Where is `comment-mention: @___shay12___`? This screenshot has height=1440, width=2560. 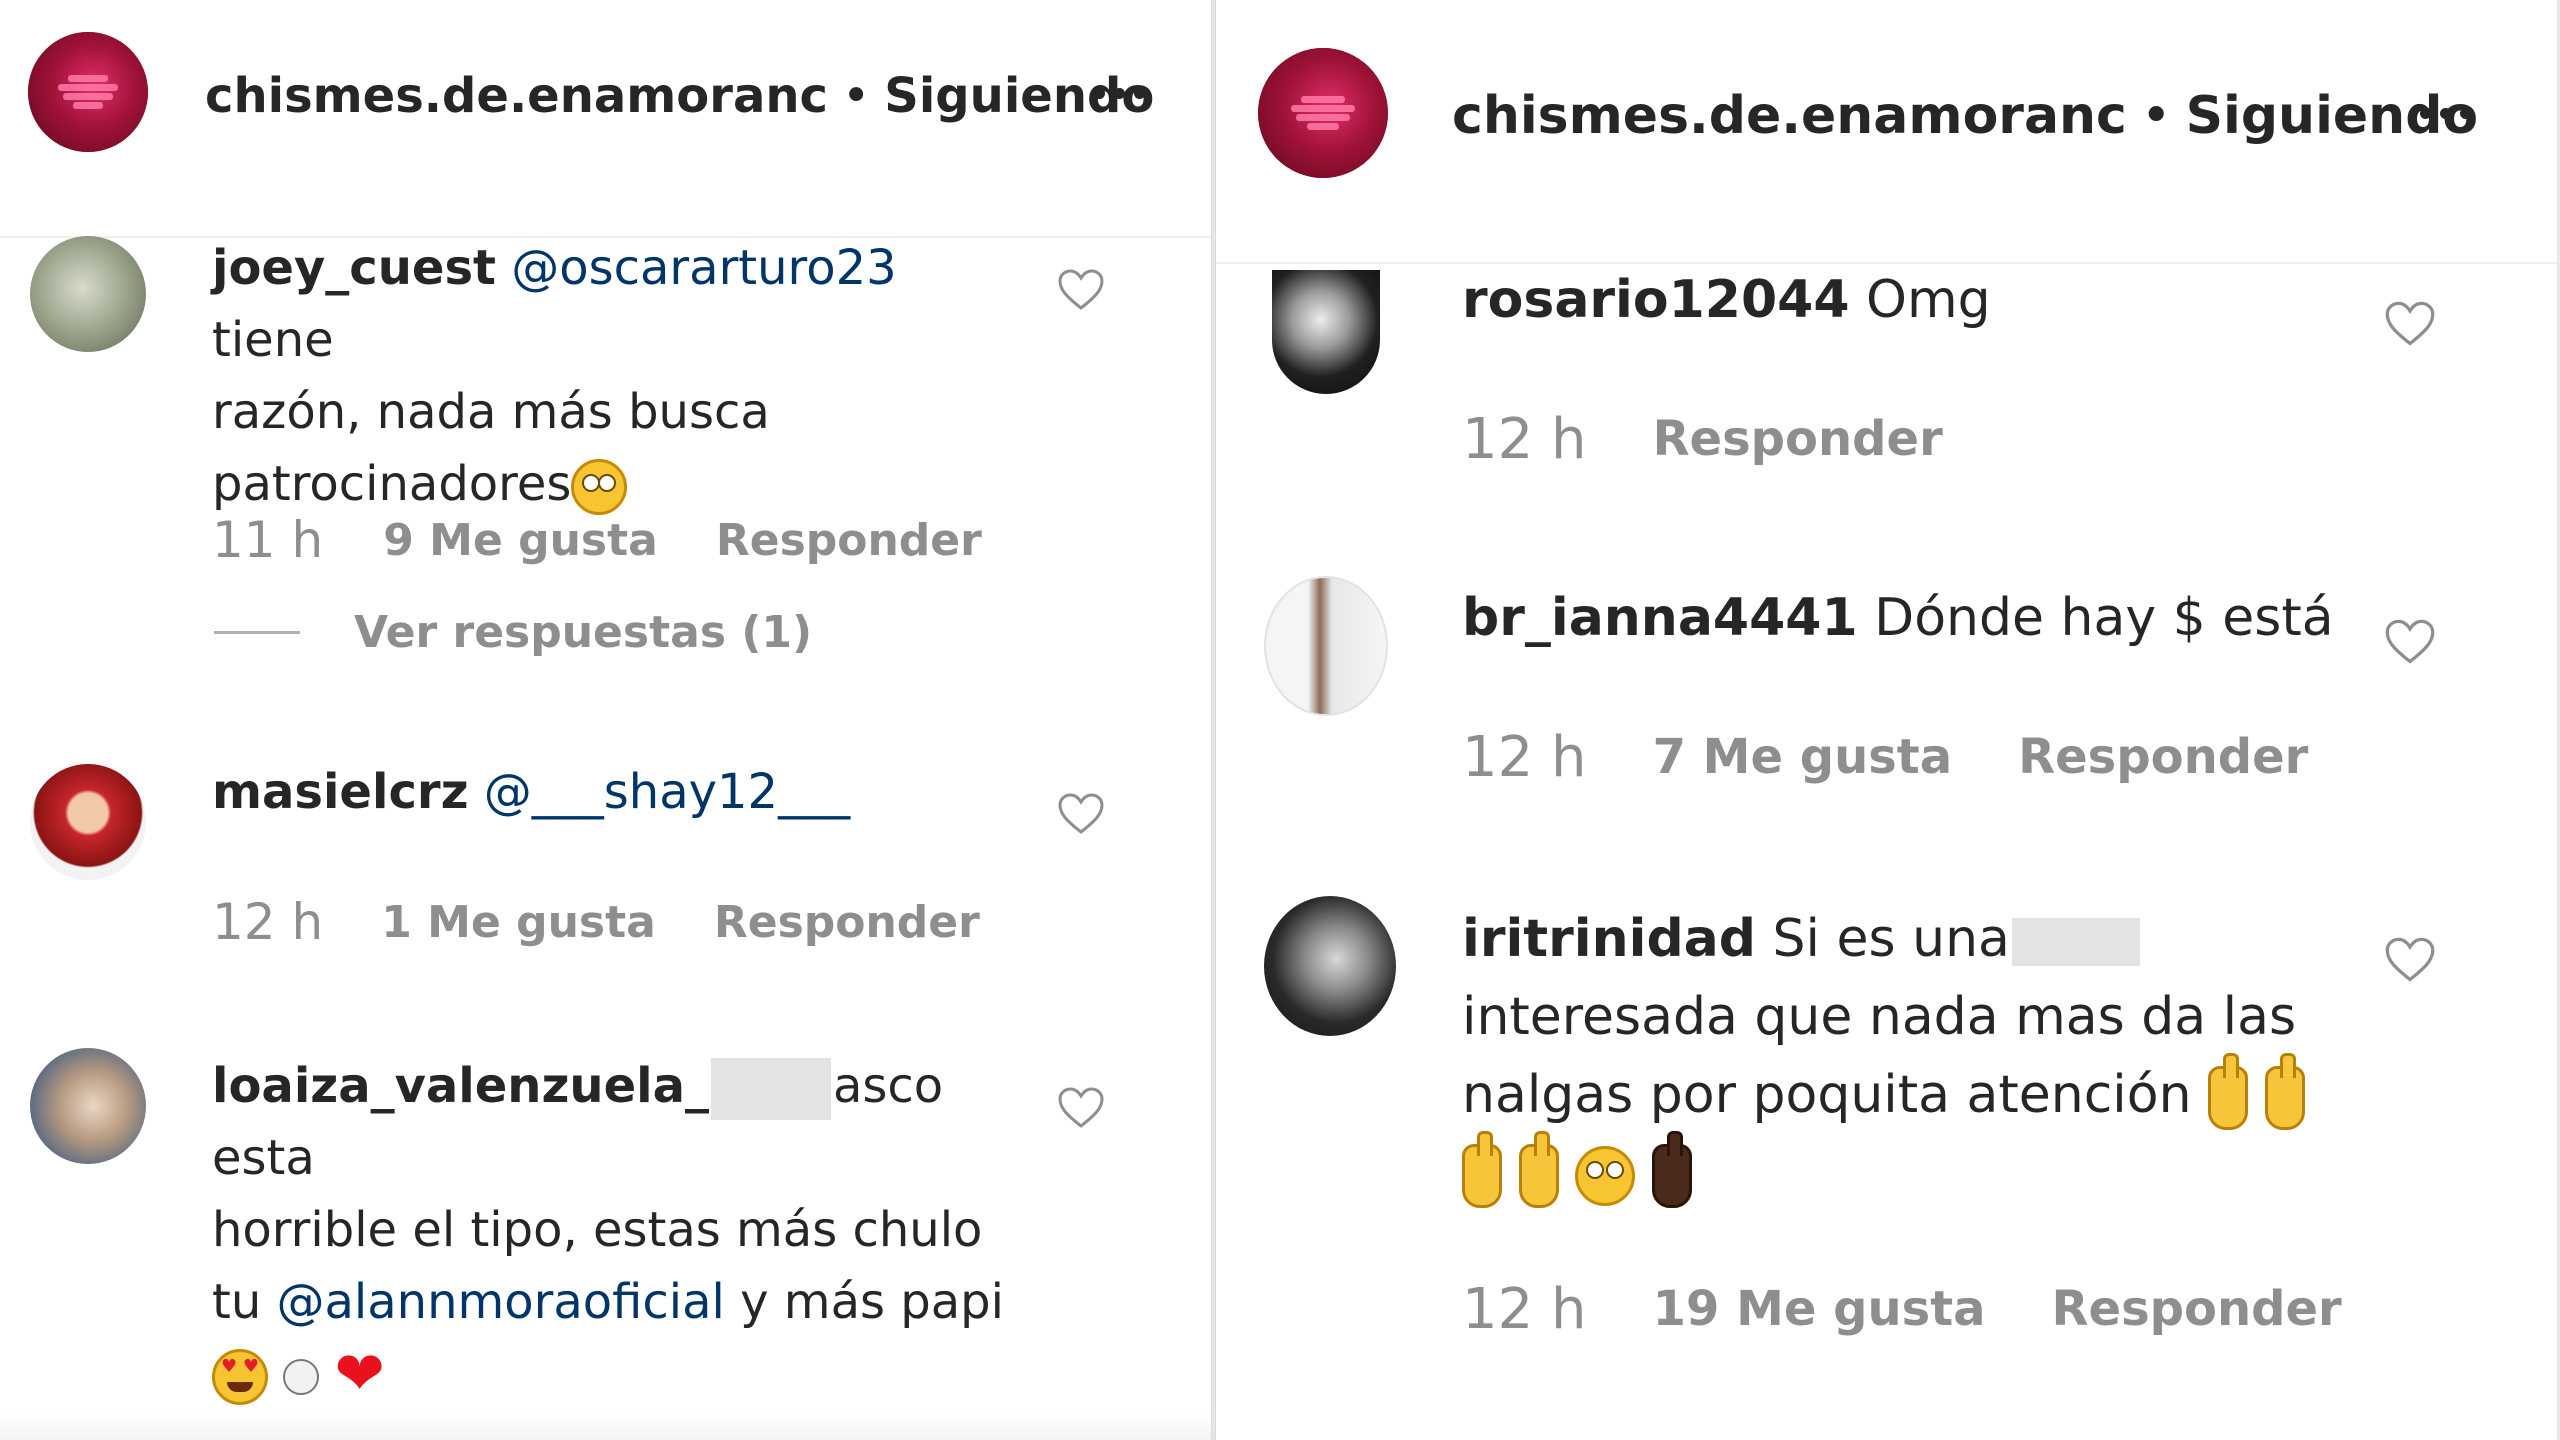 comment-mention: @___shay12___ is located at coordinates (667, 792).